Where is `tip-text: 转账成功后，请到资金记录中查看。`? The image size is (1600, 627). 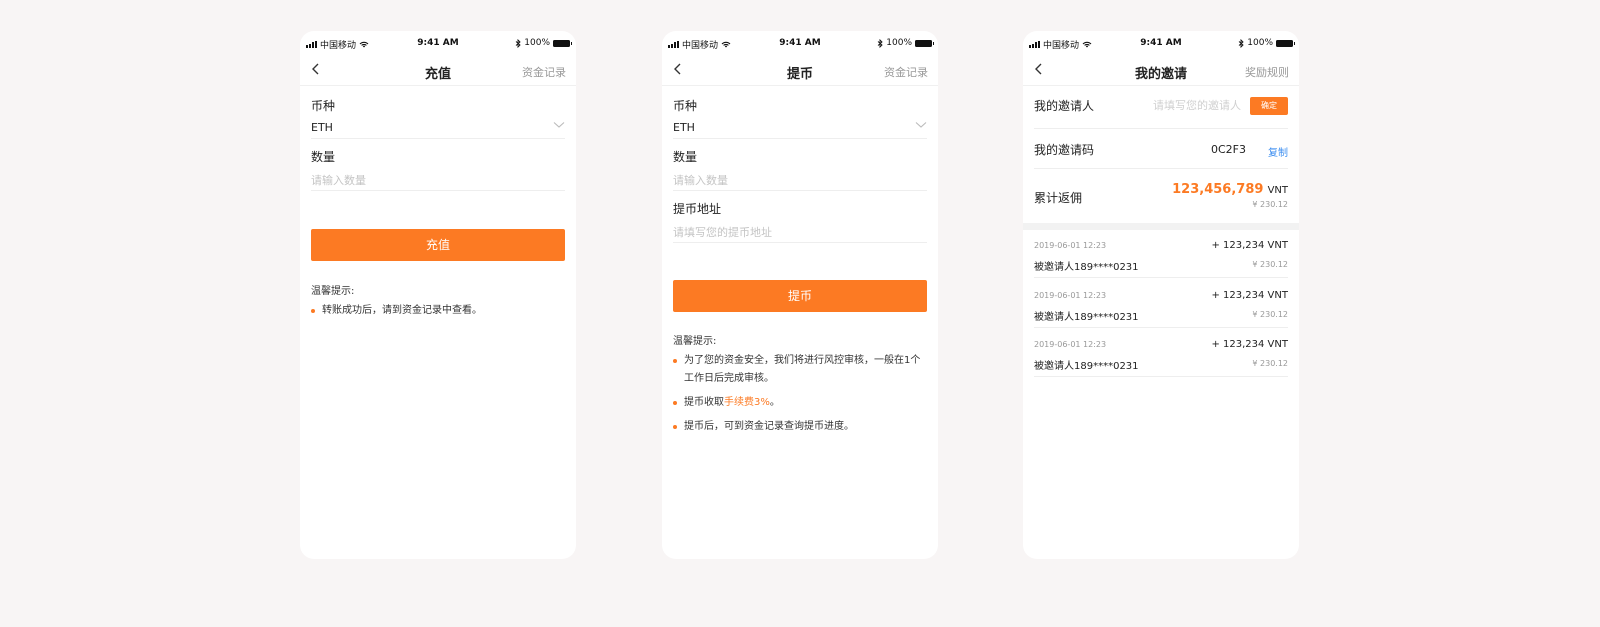
tip-text: 转账成功后，请到资金记录中查看。 is located at coordinates (402, 310).